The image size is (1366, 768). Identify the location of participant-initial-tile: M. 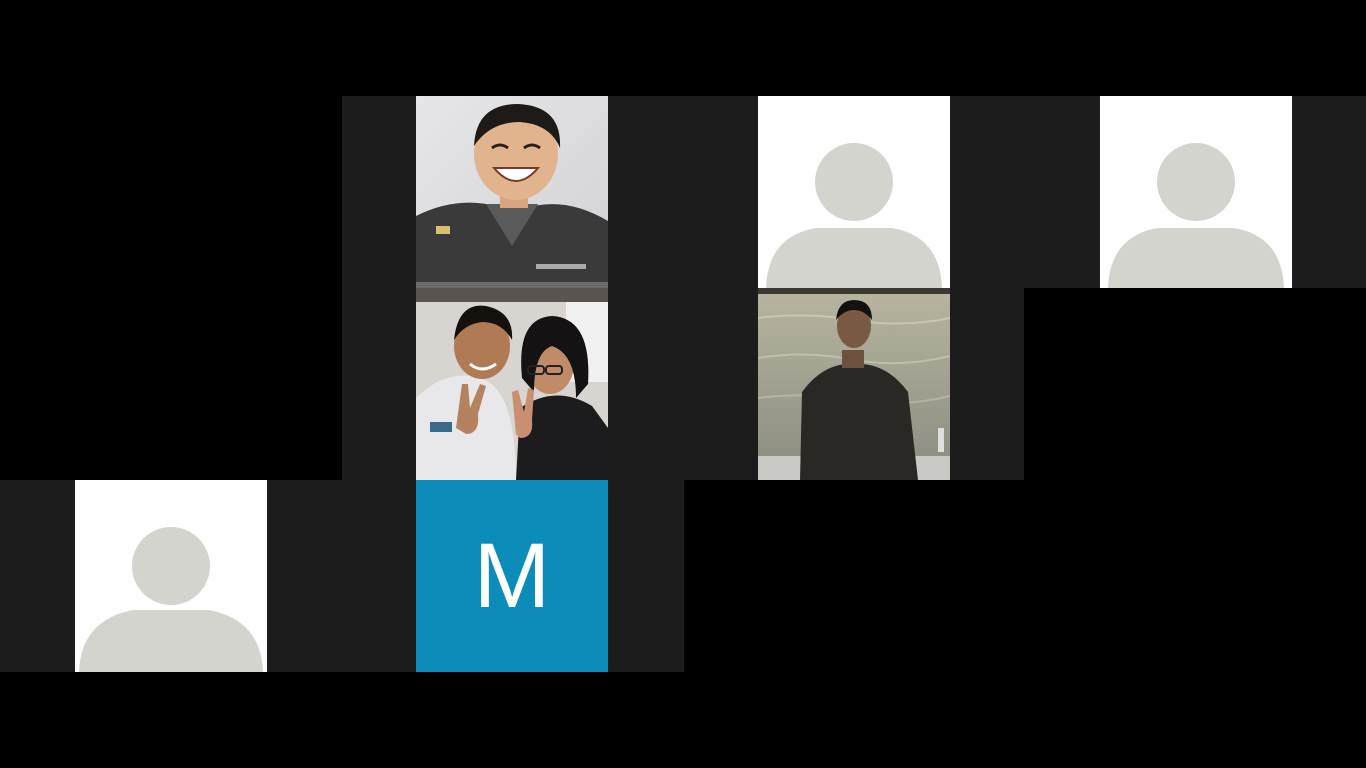
(512, 576).